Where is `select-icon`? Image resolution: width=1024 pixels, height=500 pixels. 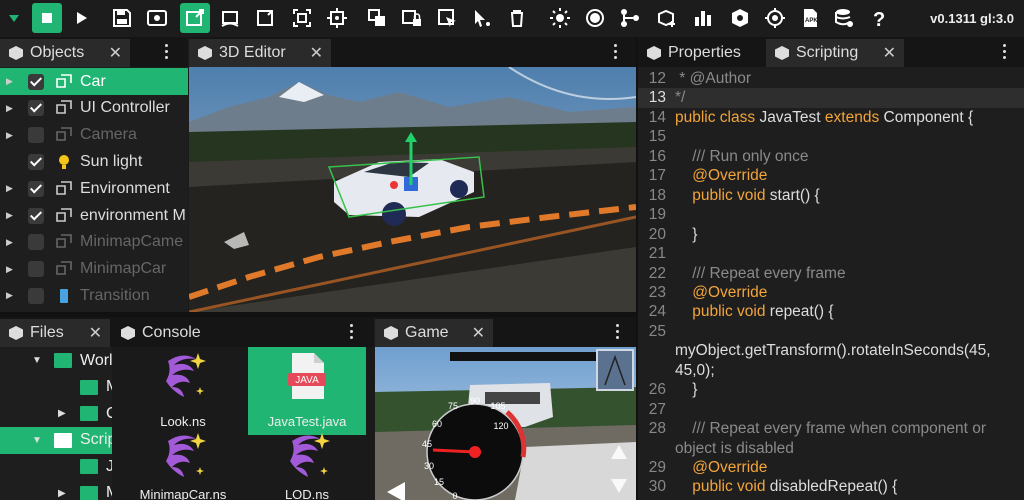 select-icon is located at coordinates (447, 18).